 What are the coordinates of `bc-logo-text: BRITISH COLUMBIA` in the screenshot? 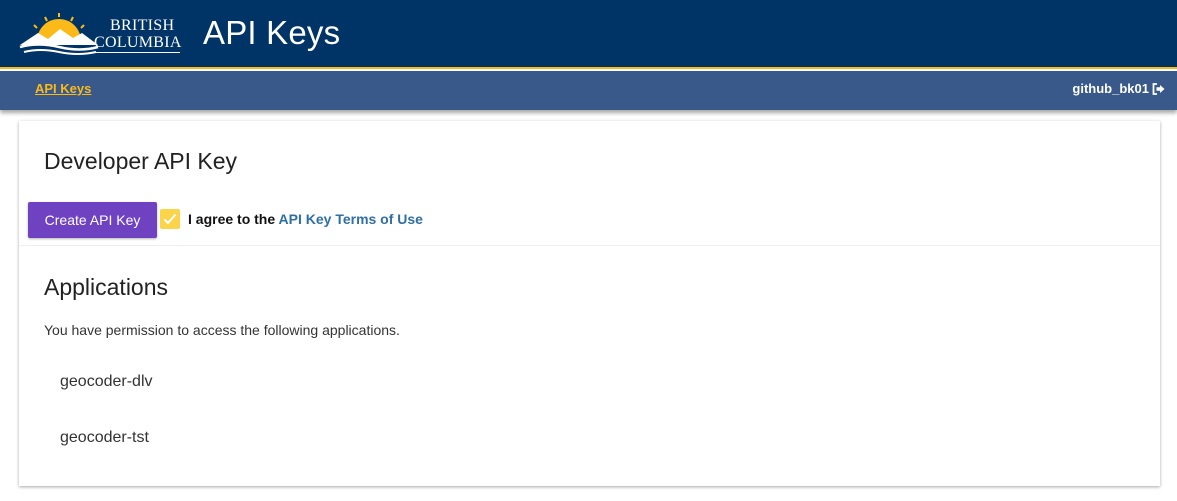 It's located at (137, 35).